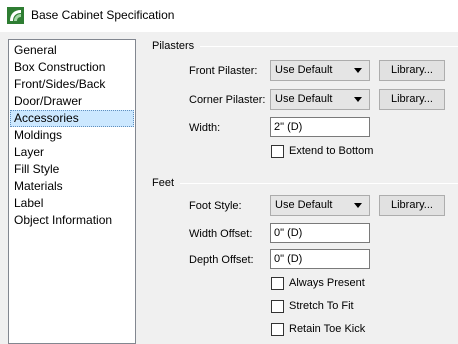  I want to click on stretch-to-fit-label: Stretch To Fit, so click(321, 306).